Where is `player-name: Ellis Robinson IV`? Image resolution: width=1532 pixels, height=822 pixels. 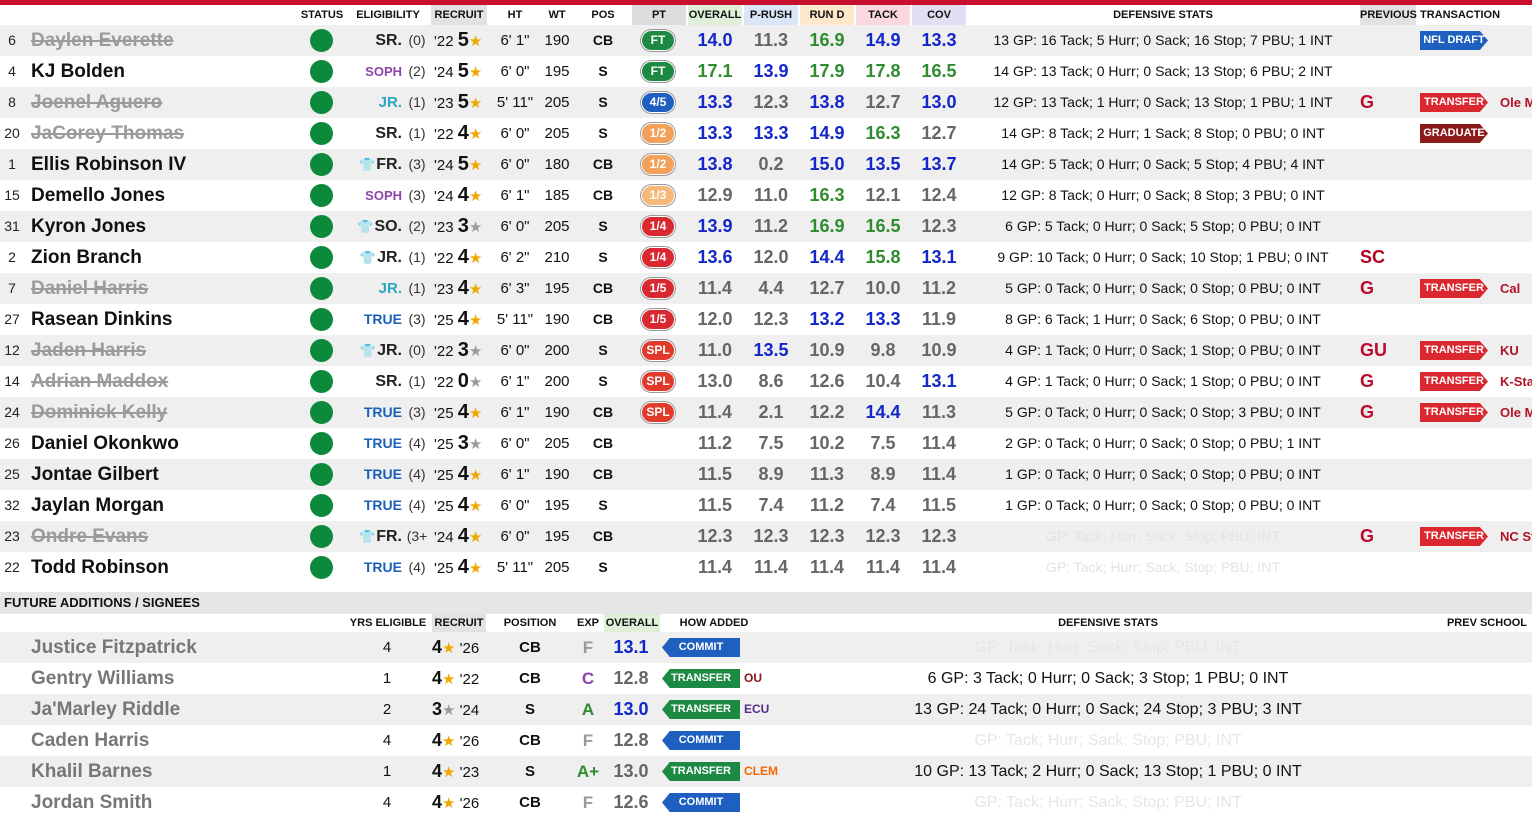
player-name: Ellis Robinson IV is located at coordinates (108, 164).